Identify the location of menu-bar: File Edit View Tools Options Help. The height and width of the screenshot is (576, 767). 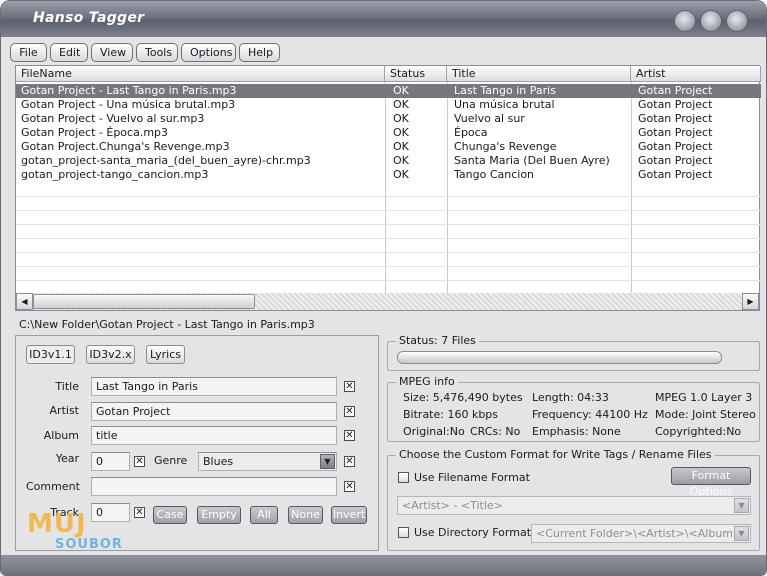
(384, 52).